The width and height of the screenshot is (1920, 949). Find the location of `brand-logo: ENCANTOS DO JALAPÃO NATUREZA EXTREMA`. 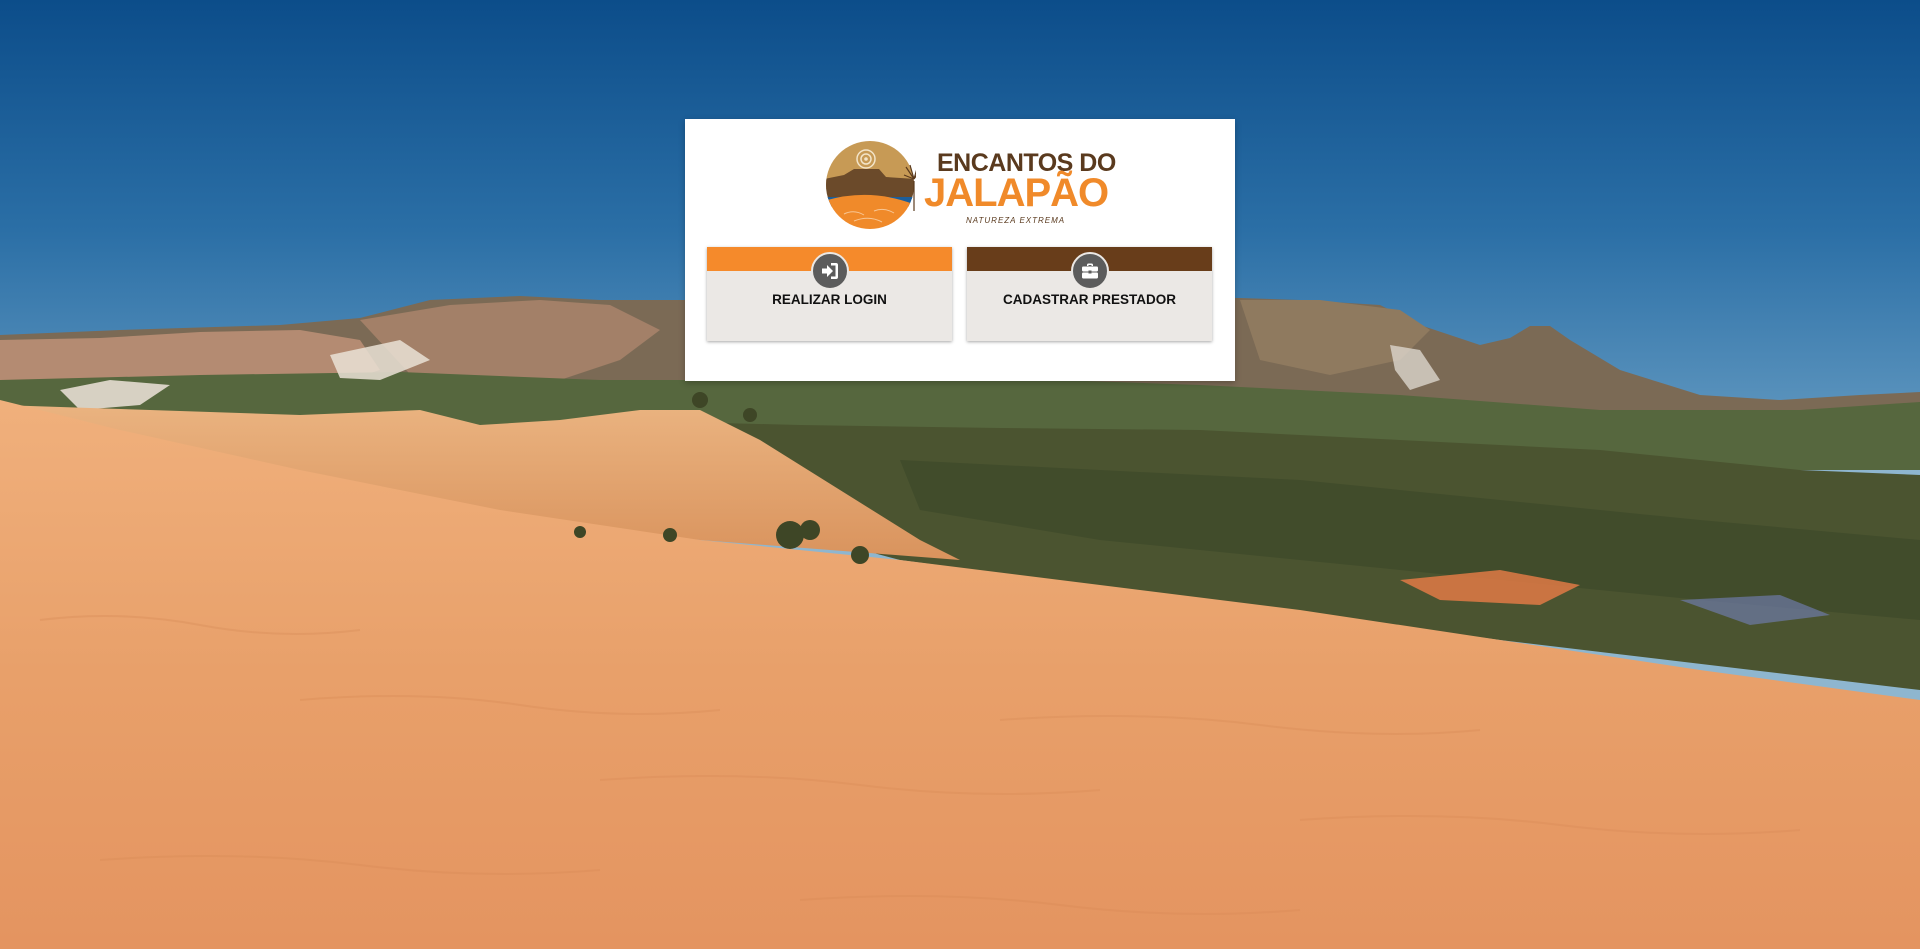

brand-logo: ENCANTOS DO JALAPÃO NATUREZA EXTREMA is located at coordinates (970, 185).